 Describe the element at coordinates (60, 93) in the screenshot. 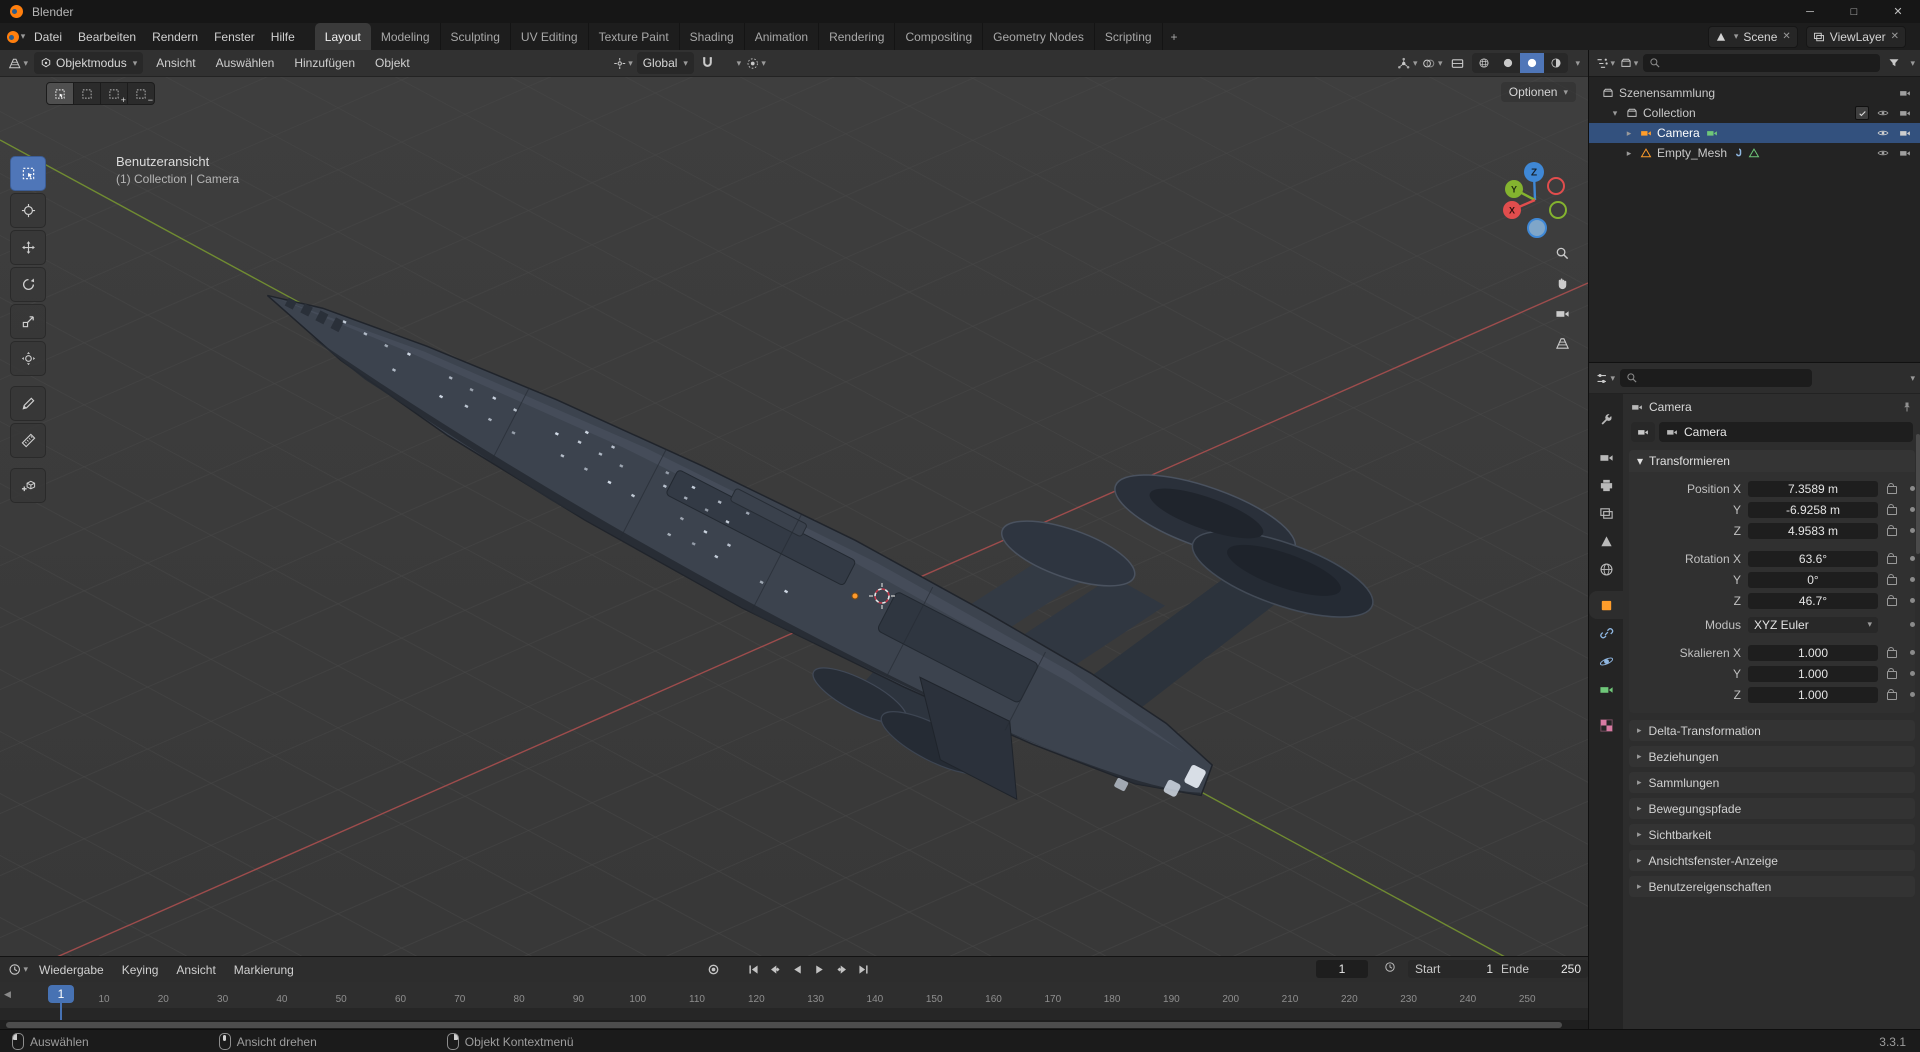

I see `select-mode-tweak-button` at that location.